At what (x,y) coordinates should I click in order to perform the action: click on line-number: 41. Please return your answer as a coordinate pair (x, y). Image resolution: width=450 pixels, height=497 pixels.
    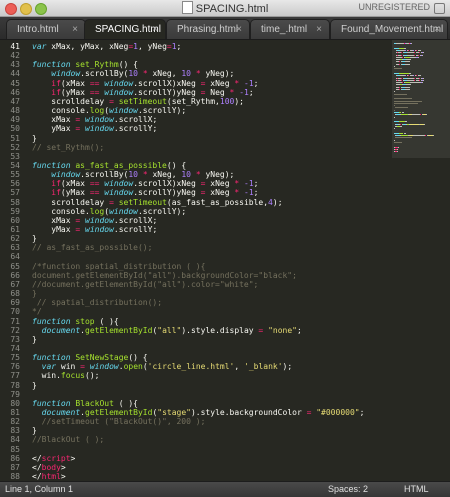
    Looking at the image, I should click on (15, 46).